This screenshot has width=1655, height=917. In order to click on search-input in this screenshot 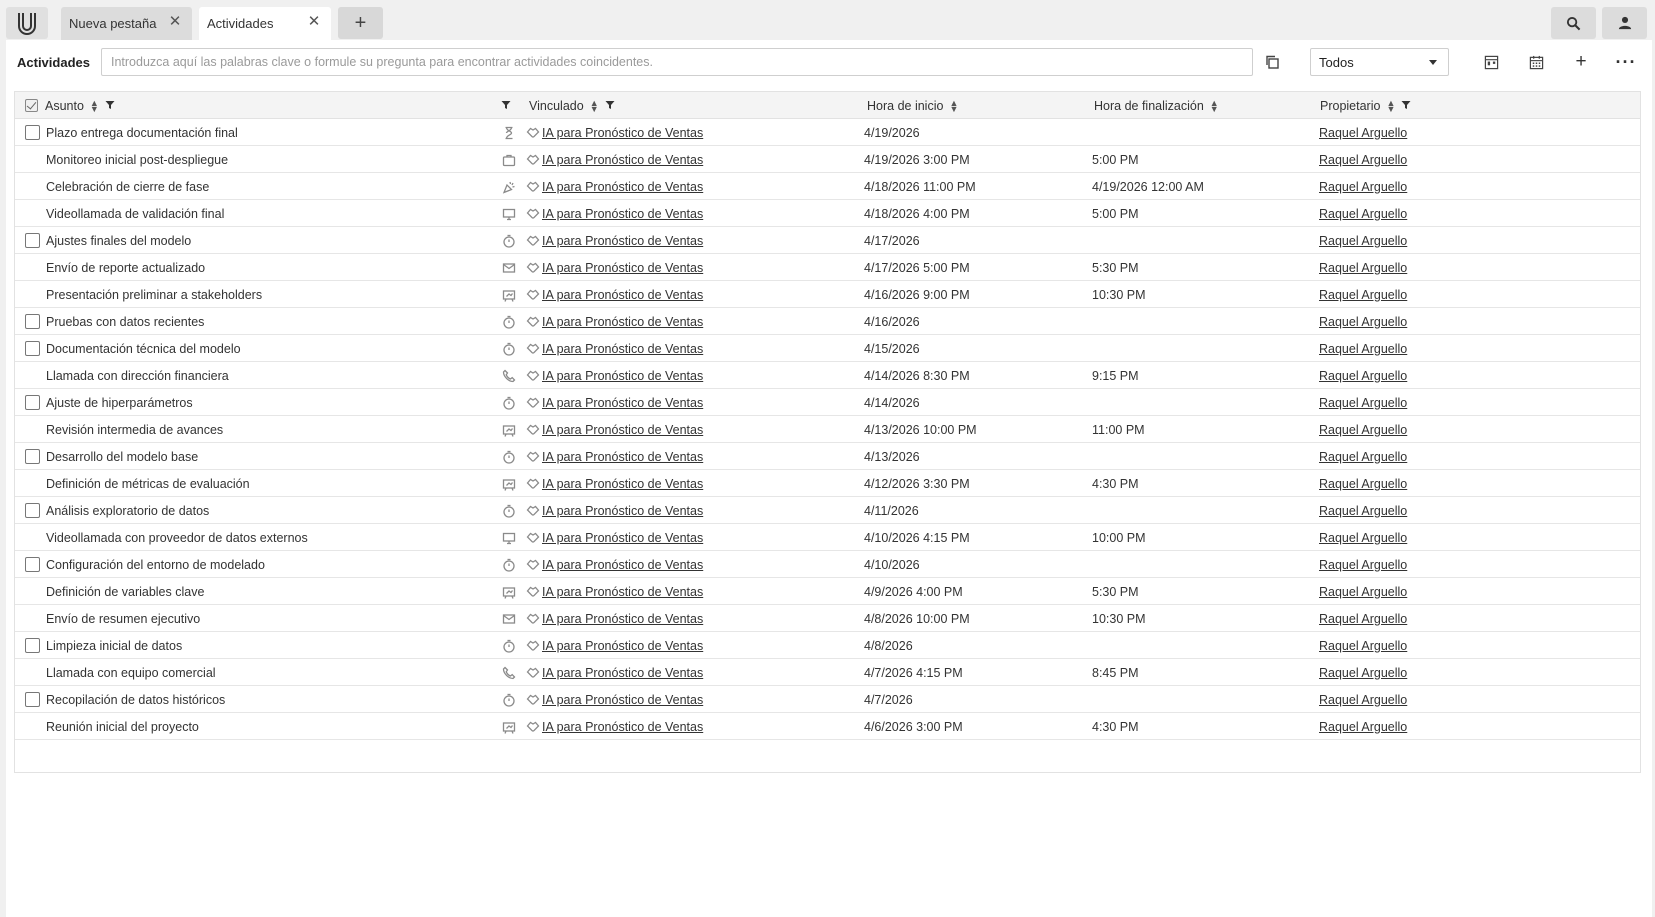, I will do `click(677, 62)`.